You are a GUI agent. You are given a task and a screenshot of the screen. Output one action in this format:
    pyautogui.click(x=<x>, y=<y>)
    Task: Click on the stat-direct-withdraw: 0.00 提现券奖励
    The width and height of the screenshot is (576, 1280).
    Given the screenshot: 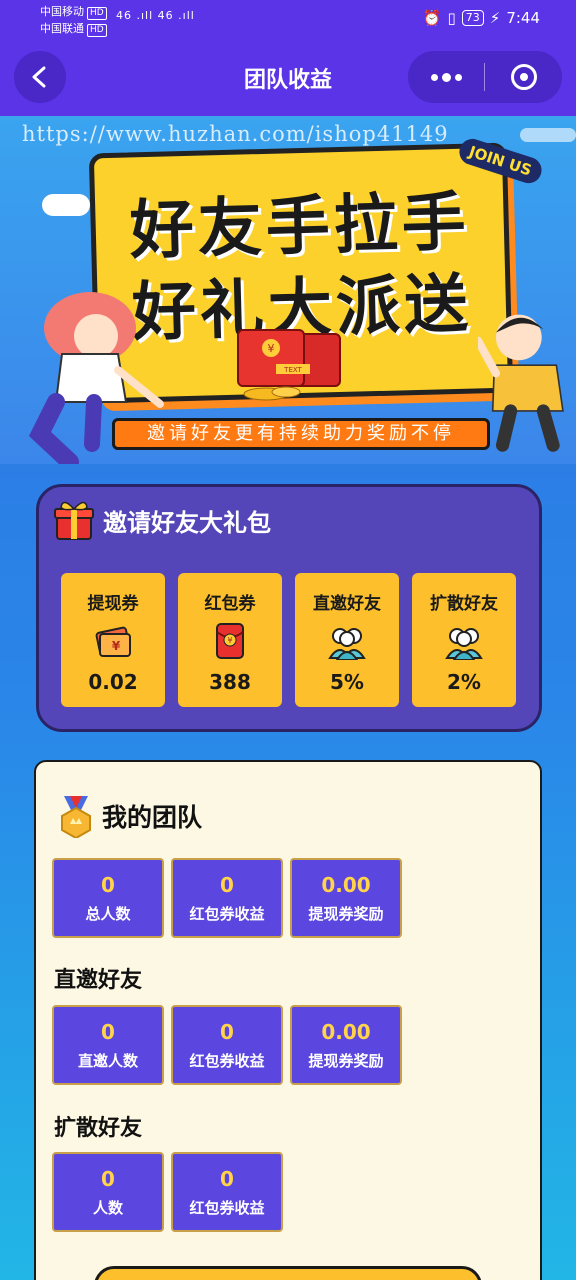 What is the action you would take?
    pyautogui.click(x=346, y=1045)
    